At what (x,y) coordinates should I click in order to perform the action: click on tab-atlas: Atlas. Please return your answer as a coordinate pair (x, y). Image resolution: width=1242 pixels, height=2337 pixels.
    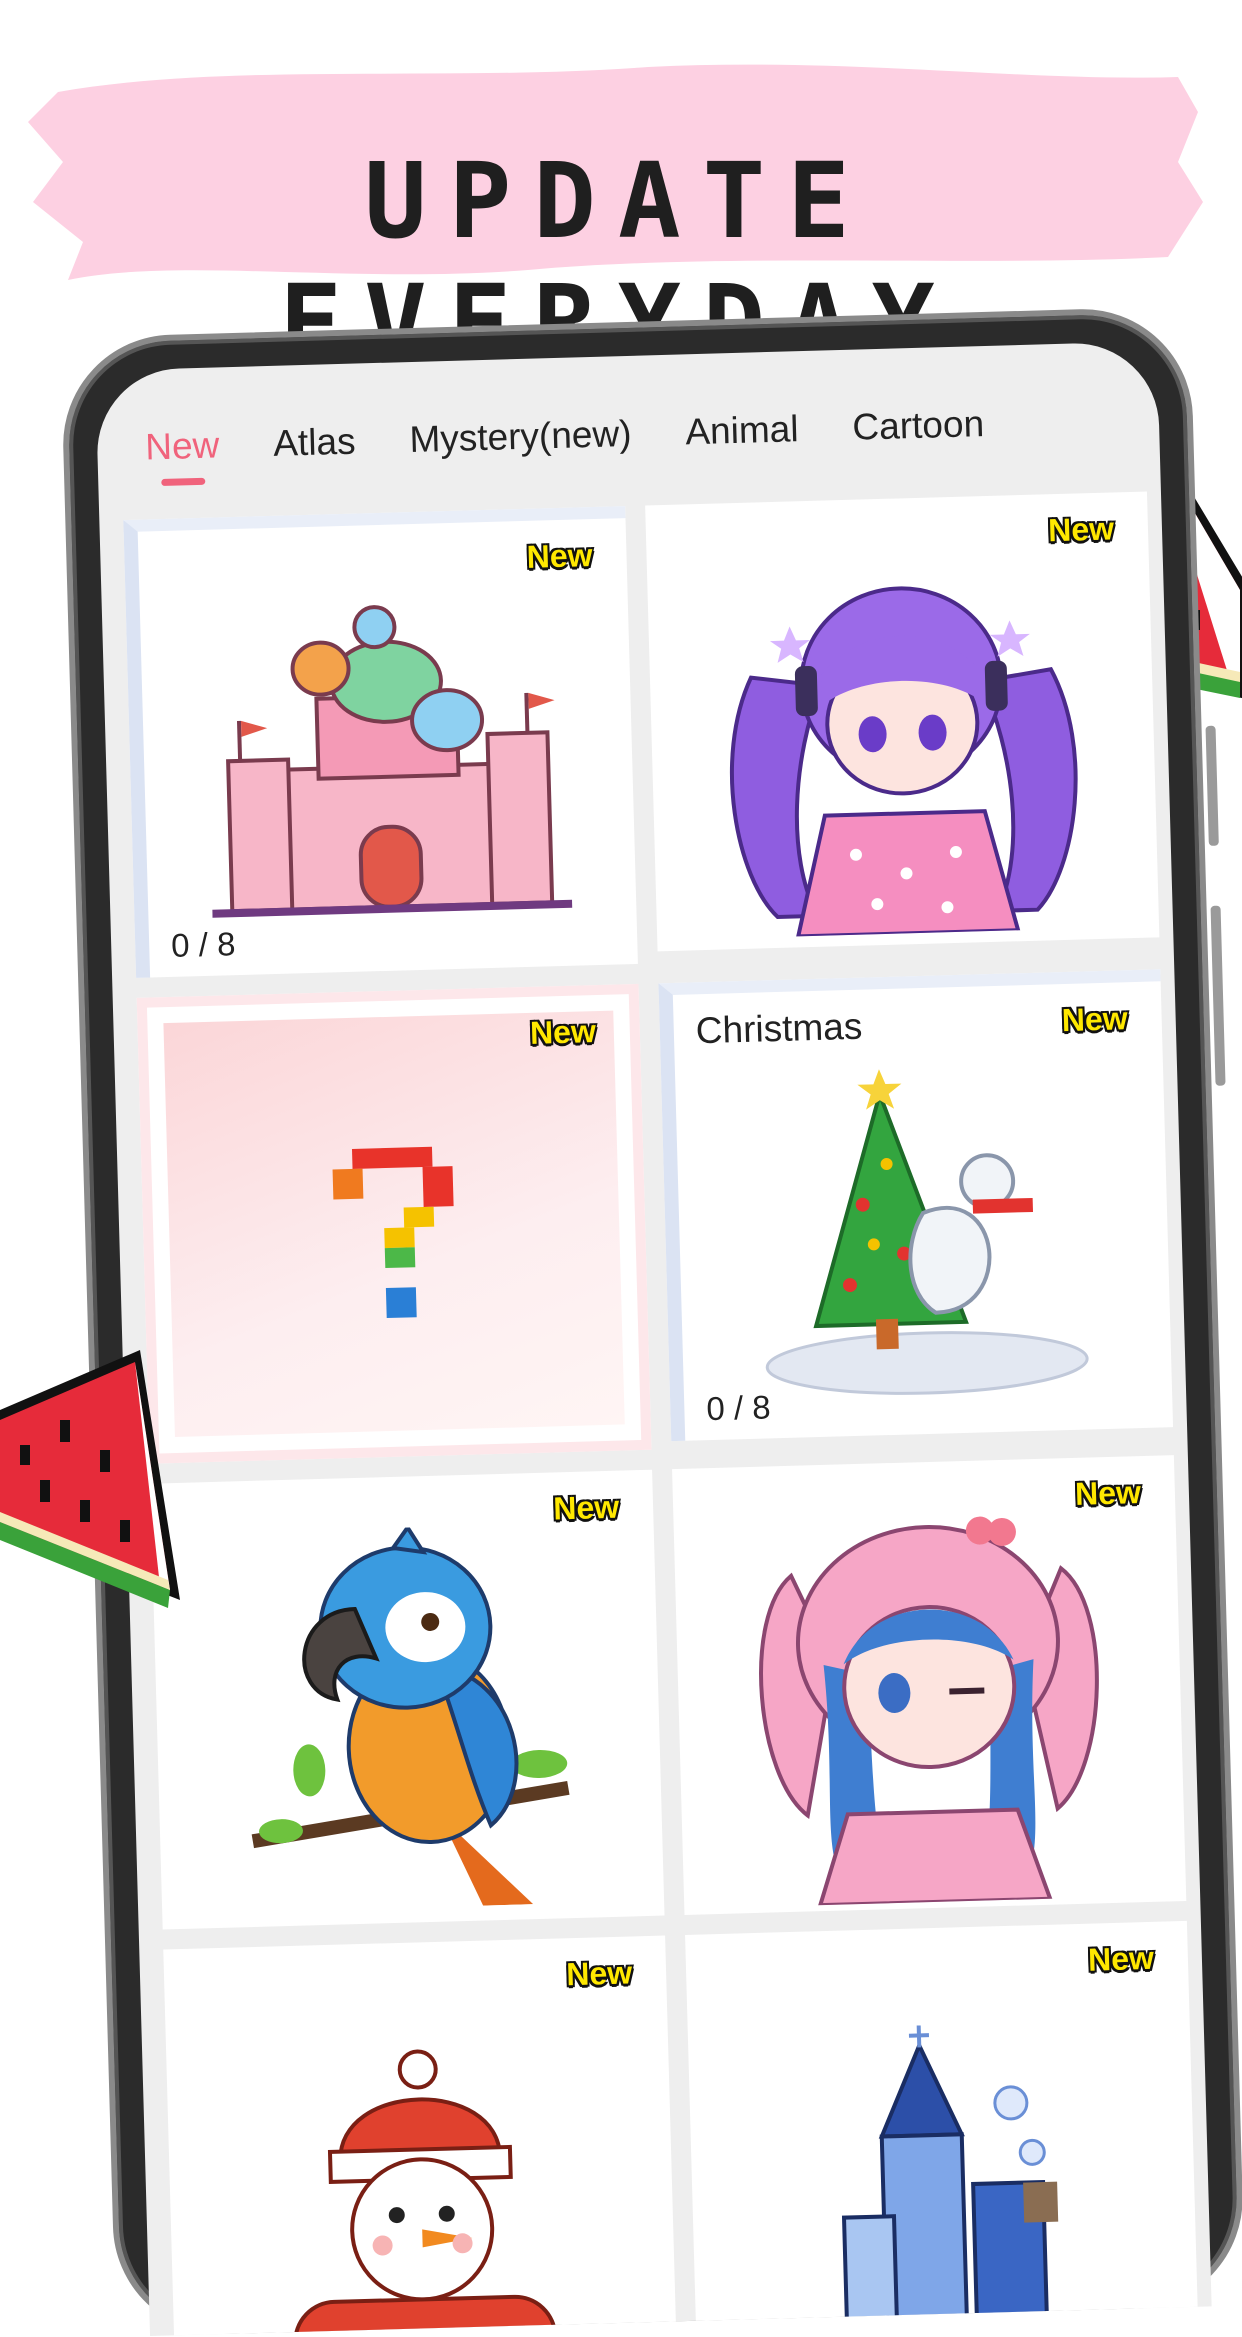
    Looking at the image, I should click on (315, 456).